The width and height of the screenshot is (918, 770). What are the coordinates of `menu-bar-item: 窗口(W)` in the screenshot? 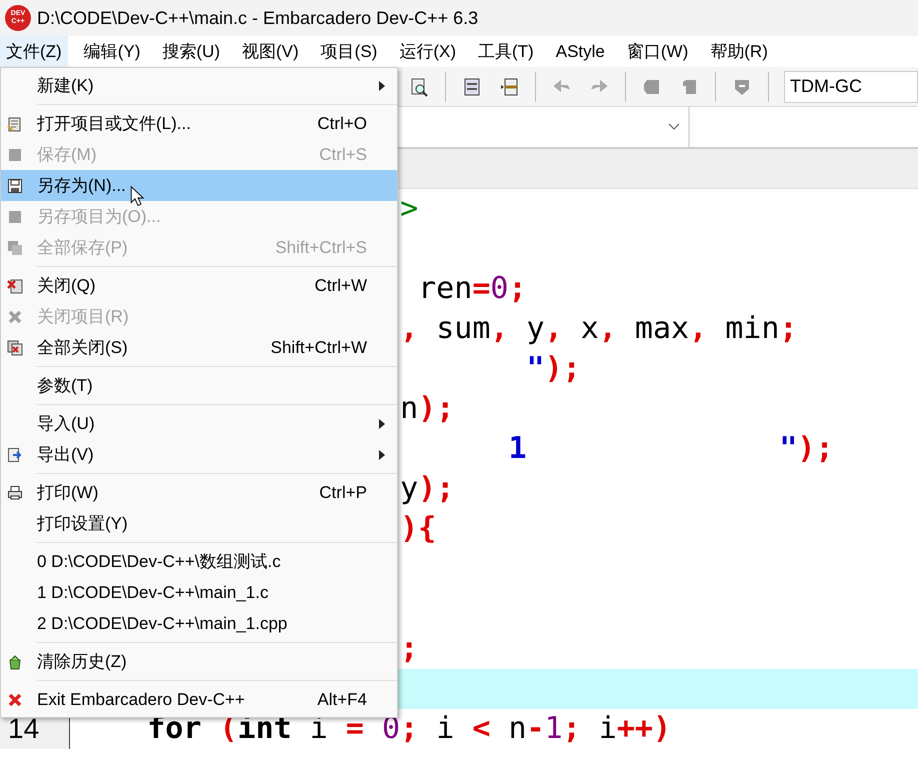 It's located at (657, 51).